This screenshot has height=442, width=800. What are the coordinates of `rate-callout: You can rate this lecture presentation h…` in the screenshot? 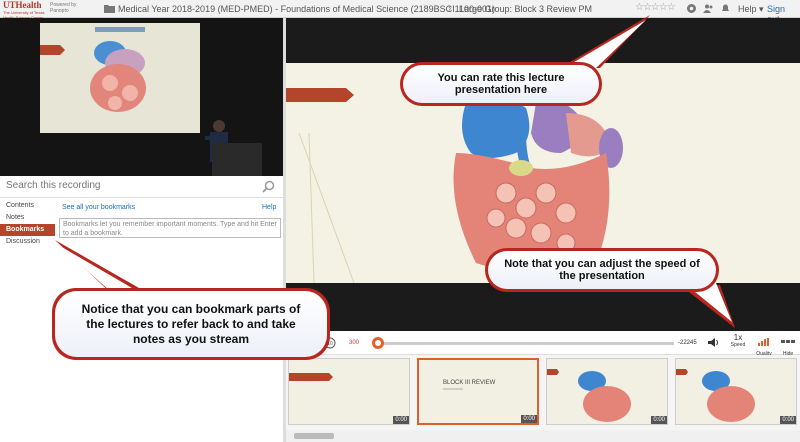 It's located at (501, 84).